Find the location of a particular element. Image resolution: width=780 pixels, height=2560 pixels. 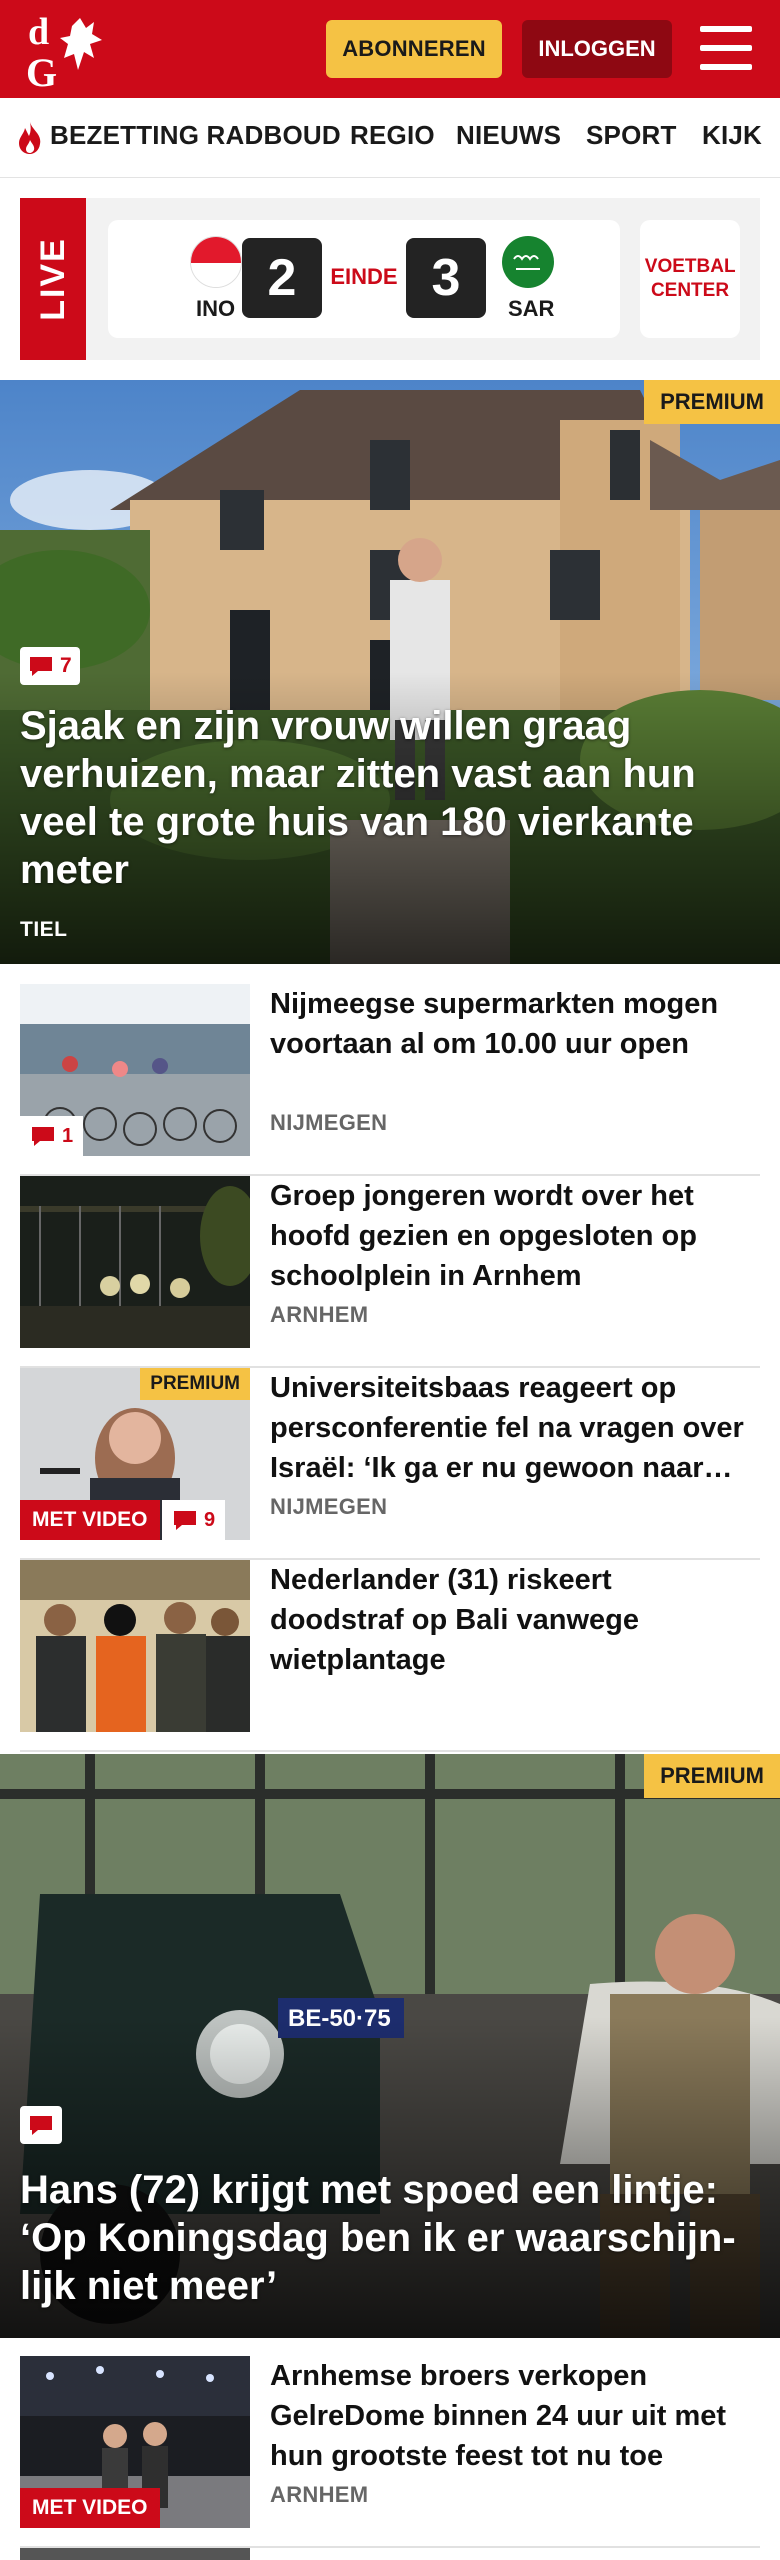

match-card: INO 2 EINDE 3 SAR is located at coordinates (364, 279).